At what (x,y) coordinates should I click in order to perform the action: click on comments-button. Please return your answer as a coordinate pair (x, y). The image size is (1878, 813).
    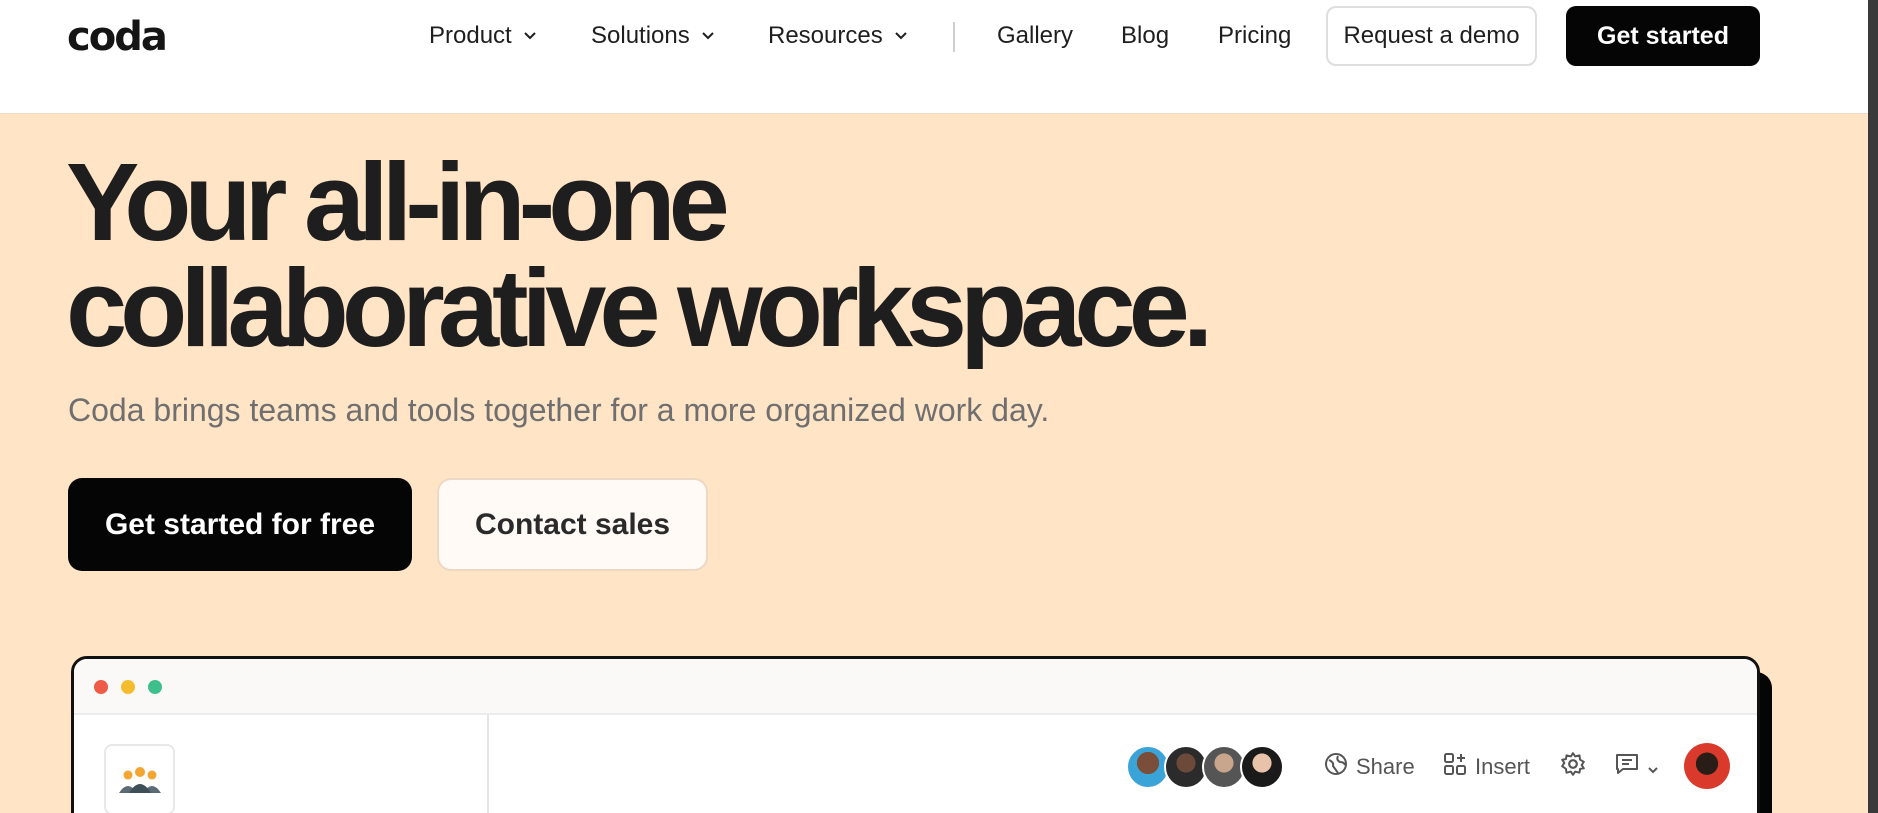
    Looking at the image, I should click on (1636, 767).